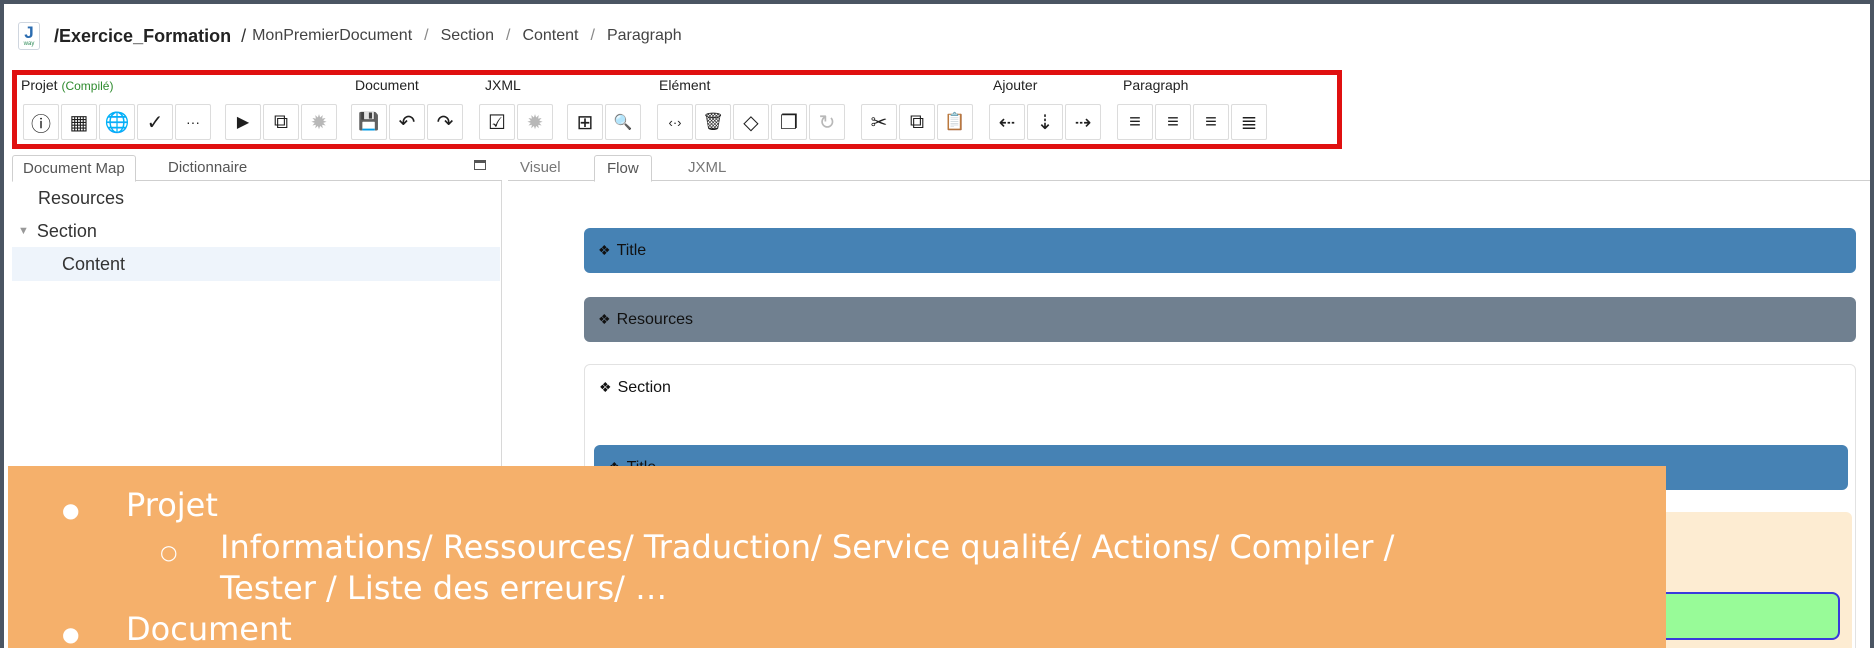 This screenshot has height=648, width=1874. Describe the element at coordinates (94, 263) in the screenshot. I see `tree-item-label: Content` at that location.